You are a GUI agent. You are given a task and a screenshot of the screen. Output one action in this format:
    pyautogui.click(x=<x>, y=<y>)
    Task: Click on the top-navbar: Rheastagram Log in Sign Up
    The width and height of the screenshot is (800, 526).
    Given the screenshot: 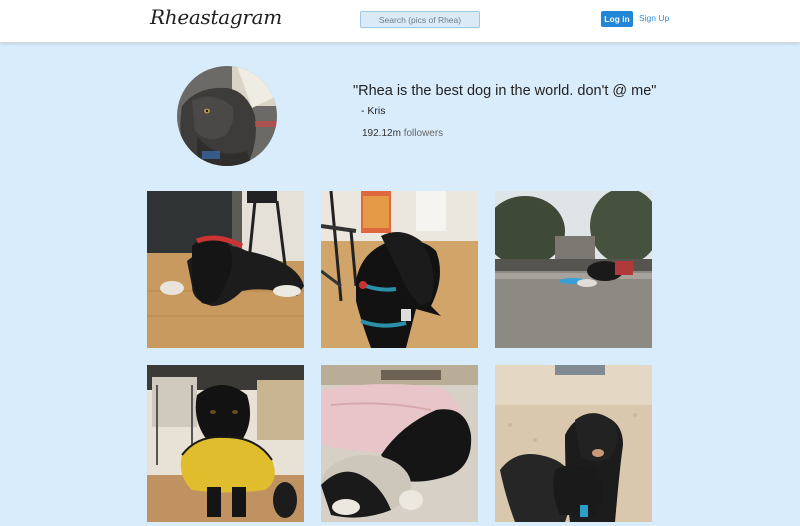 What is the action you would take?
    pyautogui.click(x=400, y=21)
    